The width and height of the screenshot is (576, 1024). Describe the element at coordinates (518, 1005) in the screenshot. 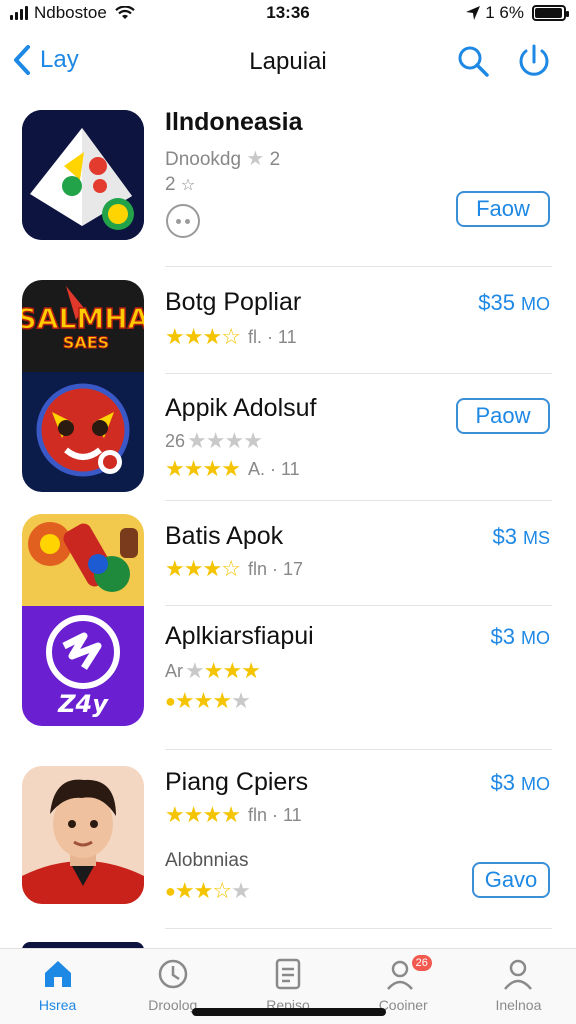

I see `tab-label: Inelnoa` at that location.